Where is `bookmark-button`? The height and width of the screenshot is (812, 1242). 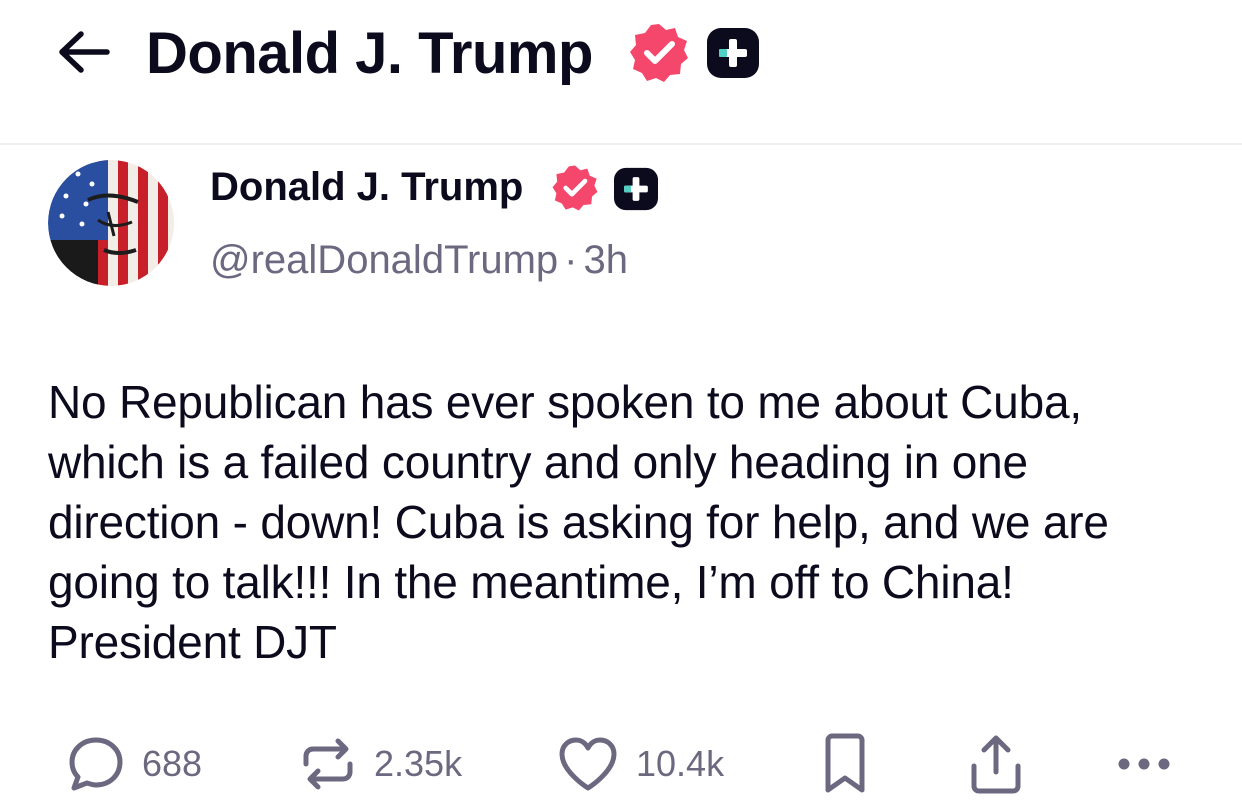 bookmark-button is located at coordinates (845, 764).